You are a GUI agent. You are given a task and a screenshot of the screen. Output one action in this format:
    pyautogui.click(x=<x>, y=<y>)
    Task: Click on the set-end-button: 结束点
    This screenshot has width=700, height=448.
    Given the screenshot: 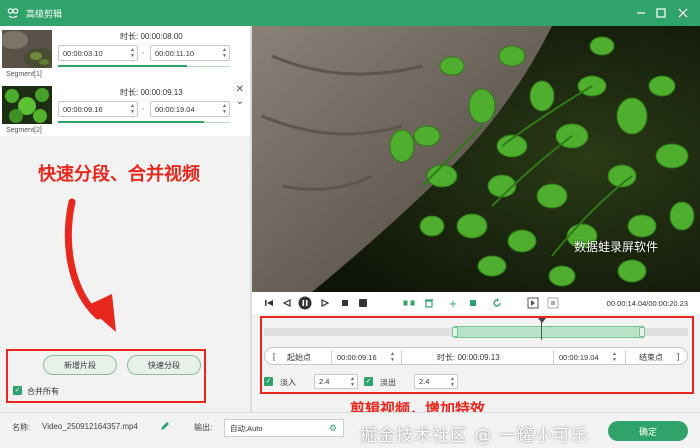 What is the action you would take?
    pyautogui.click(x=651, y=357)
    